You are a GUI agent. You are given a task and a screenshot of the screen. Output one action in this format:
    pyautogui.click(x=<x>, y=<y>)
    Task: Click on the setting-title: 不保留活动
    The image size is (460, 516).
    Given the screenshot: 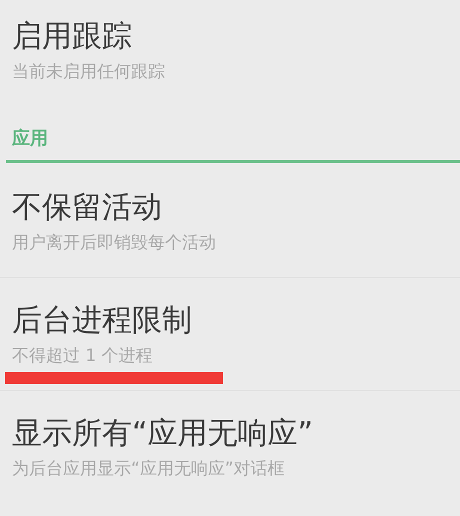 What is the action you would take?
    pyautogui.click(x=87, y=208)
    